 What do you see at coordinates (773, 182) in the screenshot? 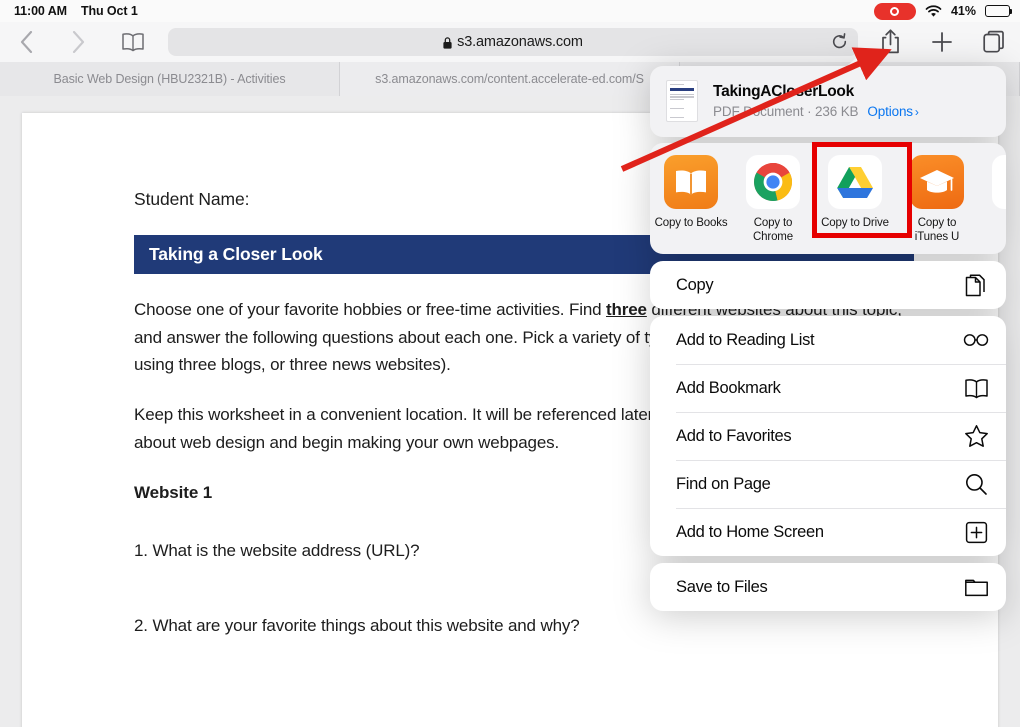
I see `chrome-app-icon` at bounding box center [773, 182].